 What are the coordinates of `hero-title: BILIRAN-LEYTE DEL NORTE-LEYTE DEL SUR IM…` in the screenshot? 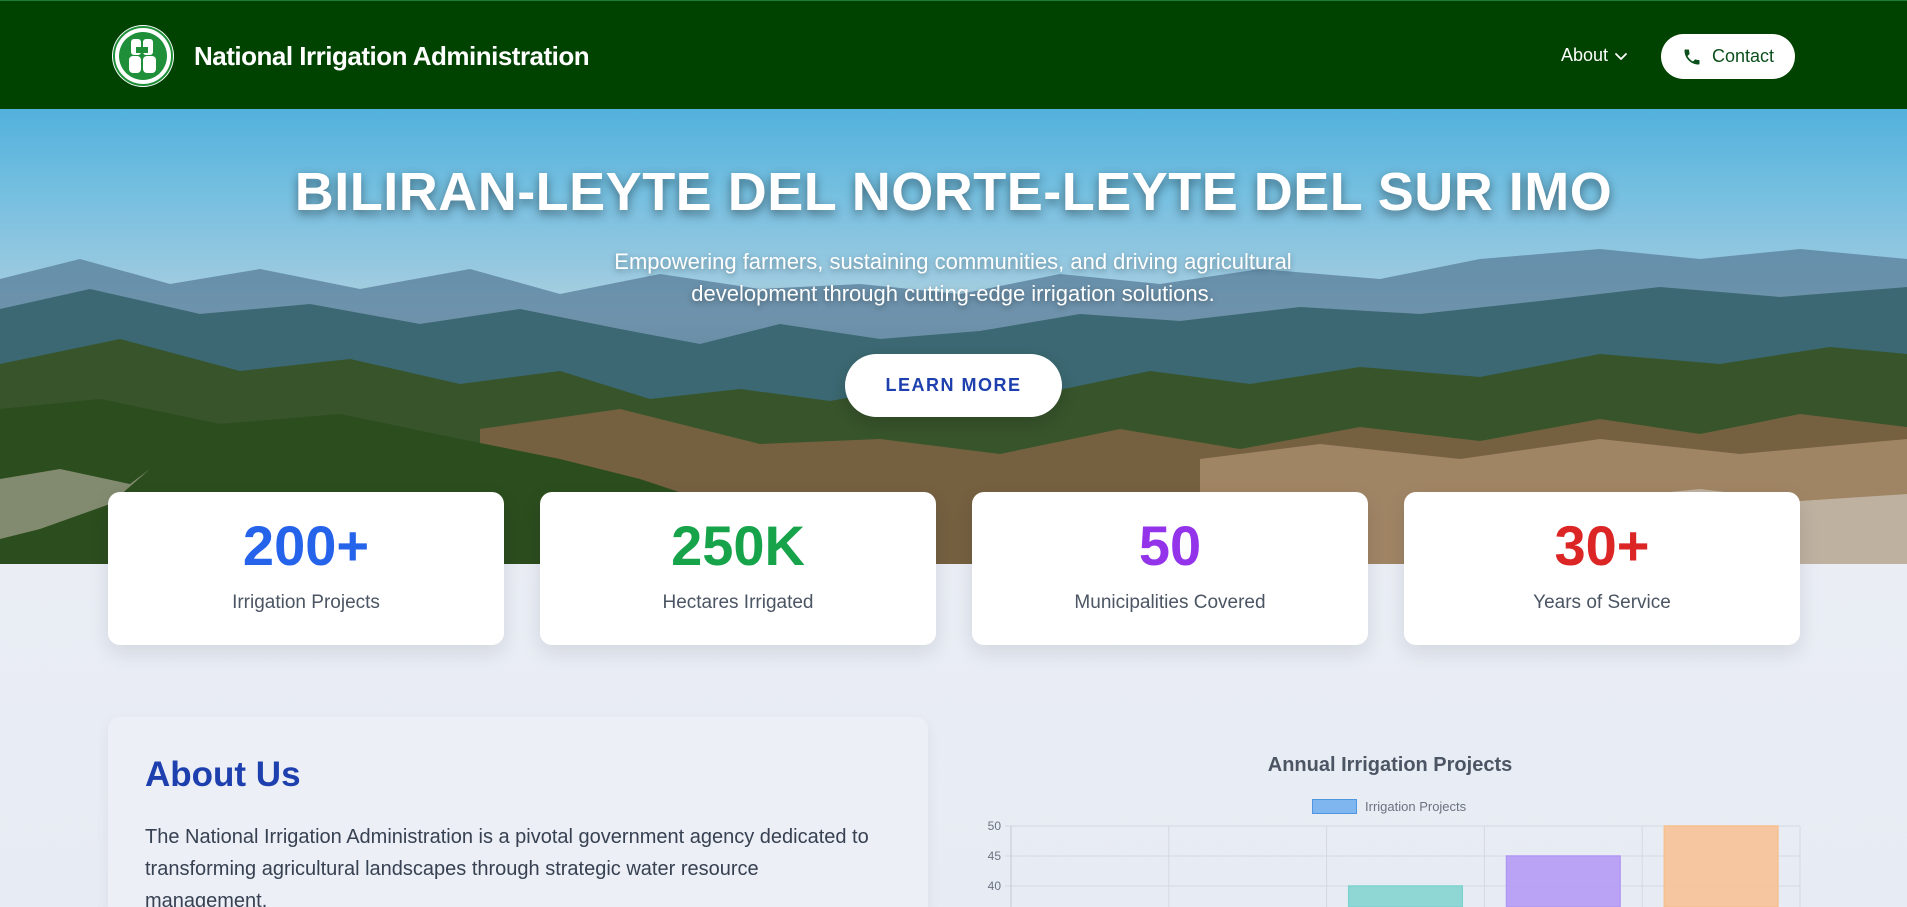 It's located at (953, 192).